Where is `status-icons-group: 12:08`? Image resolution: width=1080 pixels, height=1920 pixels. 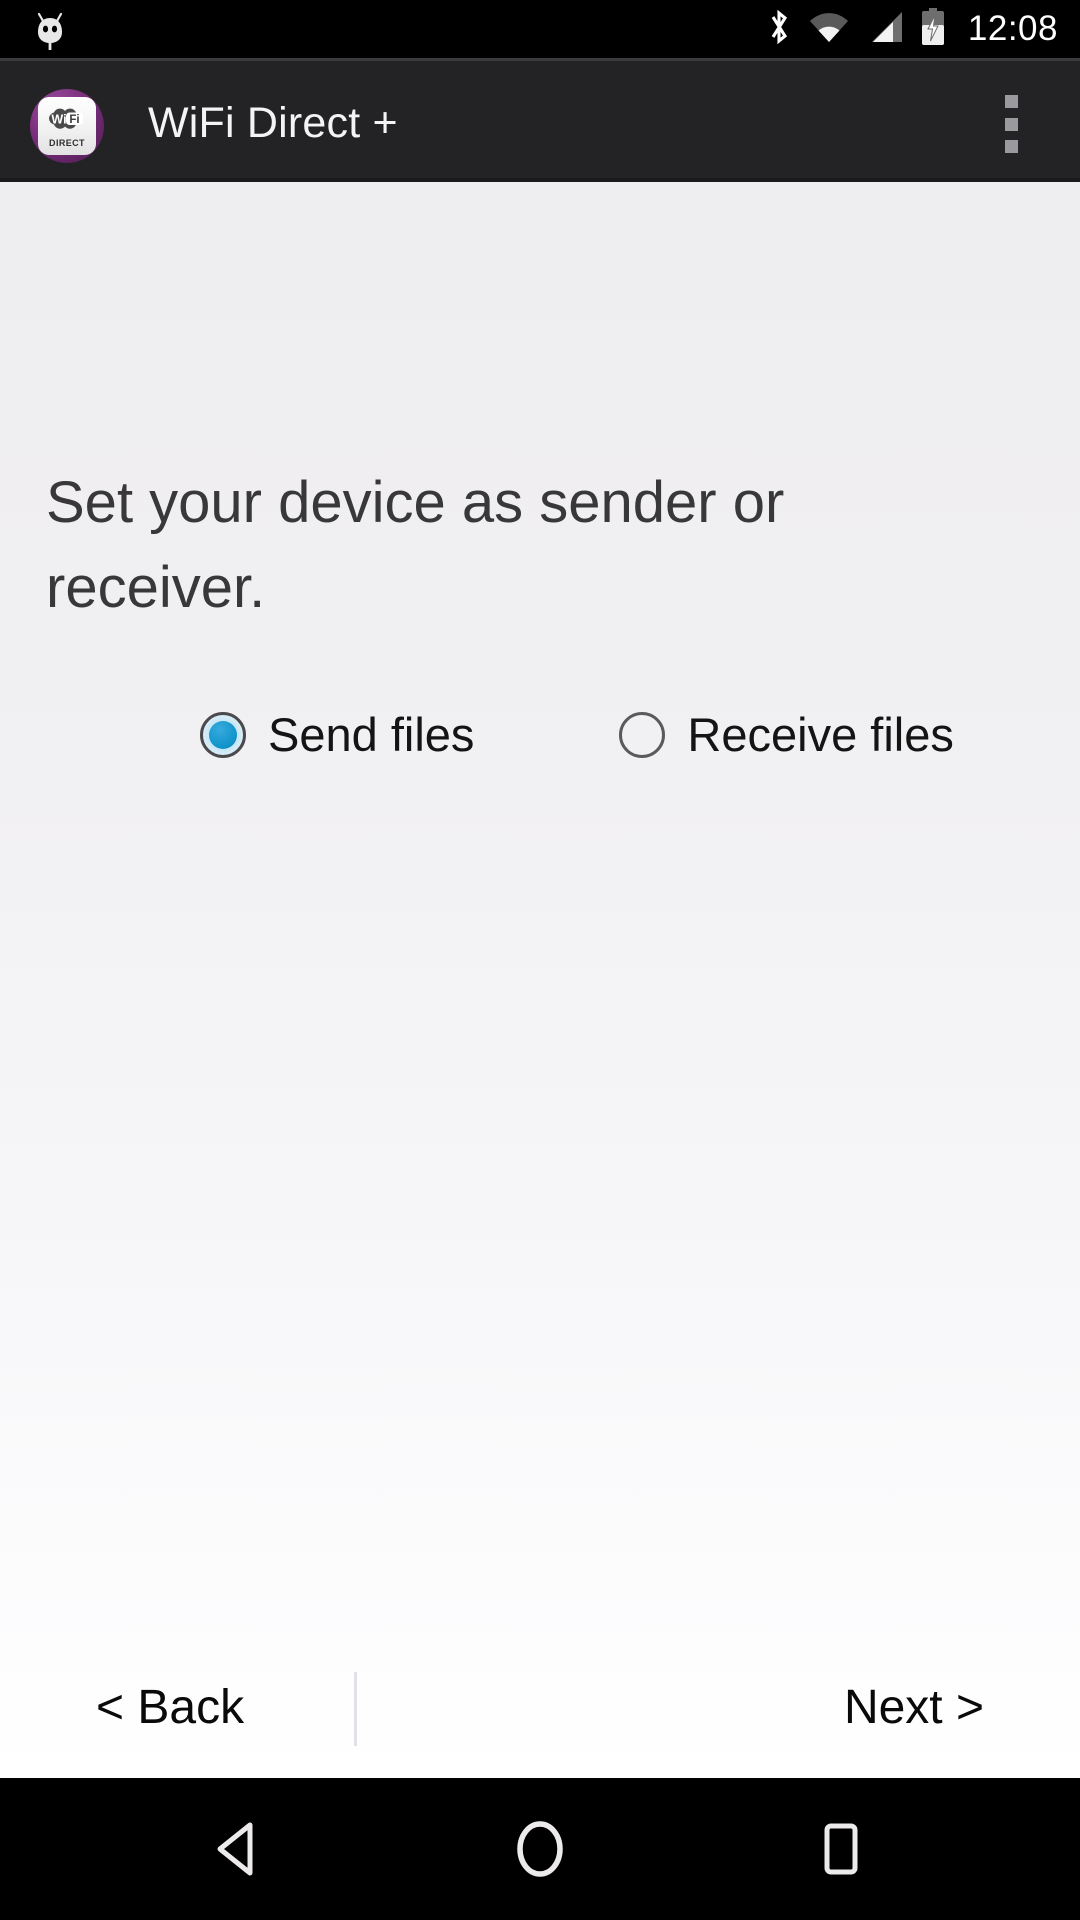 status-icons-group: 12:08 is located at coordinates (912, 29).